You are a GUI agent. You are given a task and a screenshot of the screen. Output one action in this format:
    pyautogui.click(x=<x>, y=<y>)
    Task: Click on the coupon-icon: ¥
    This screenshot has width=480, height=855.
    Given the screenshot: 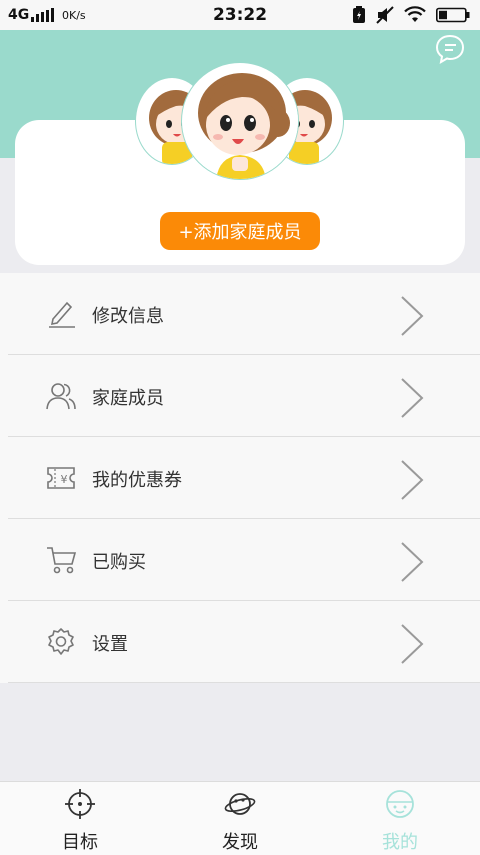 What is the action you would take?
    pyautogui.click(x=61, y=478)
    